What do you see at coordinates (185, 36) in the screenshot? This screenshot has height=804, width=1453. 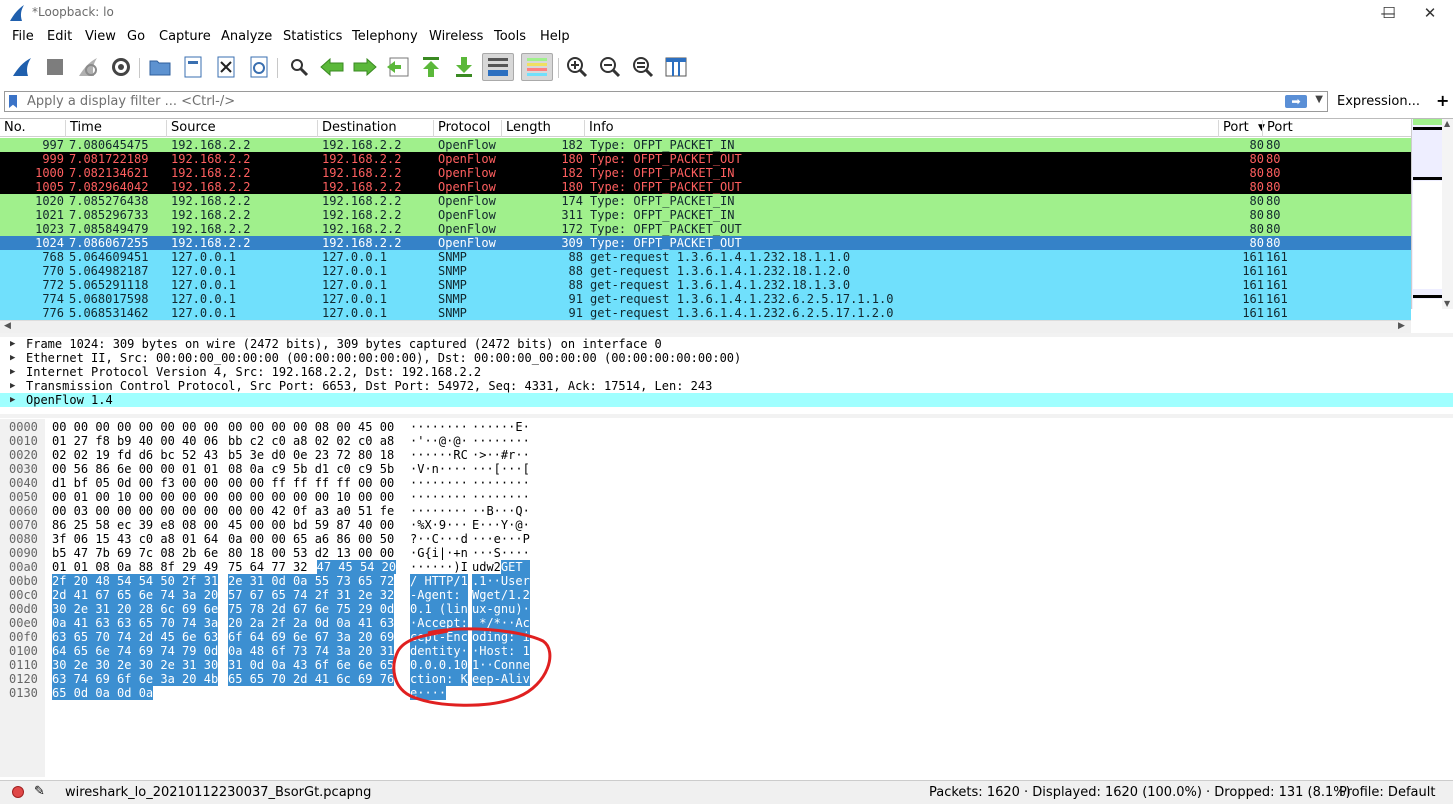 I see `menu-capture: Capture` at bounding box center [185, 36].